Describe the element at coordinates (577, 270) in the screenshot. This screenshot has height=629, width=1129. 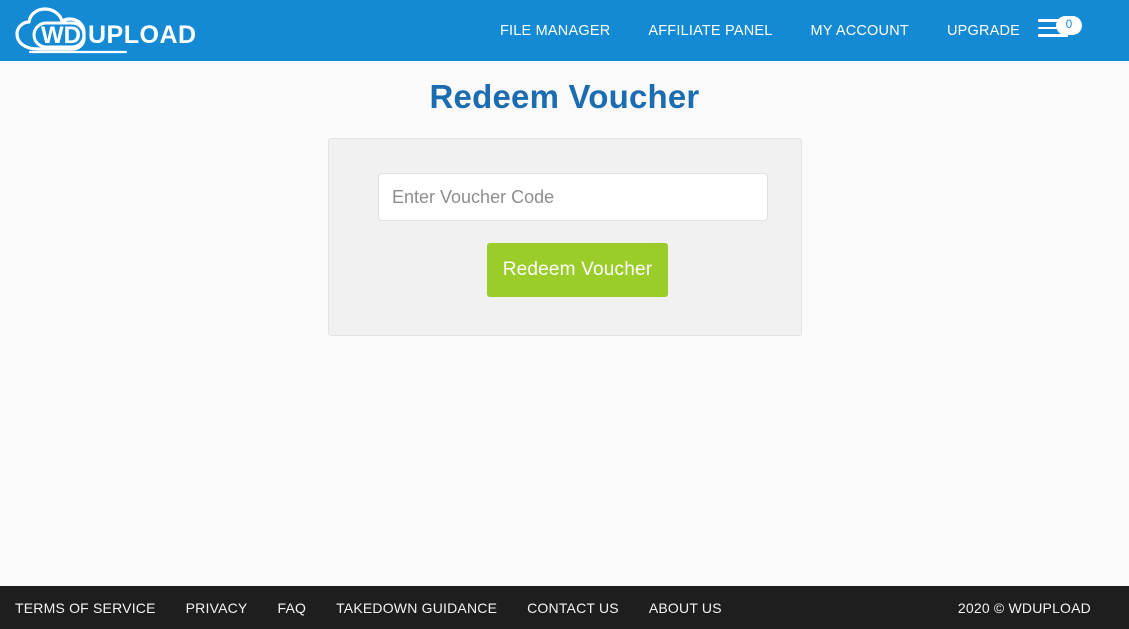
I see `redeem-voucher-button: Redeem Voucher` at that location.